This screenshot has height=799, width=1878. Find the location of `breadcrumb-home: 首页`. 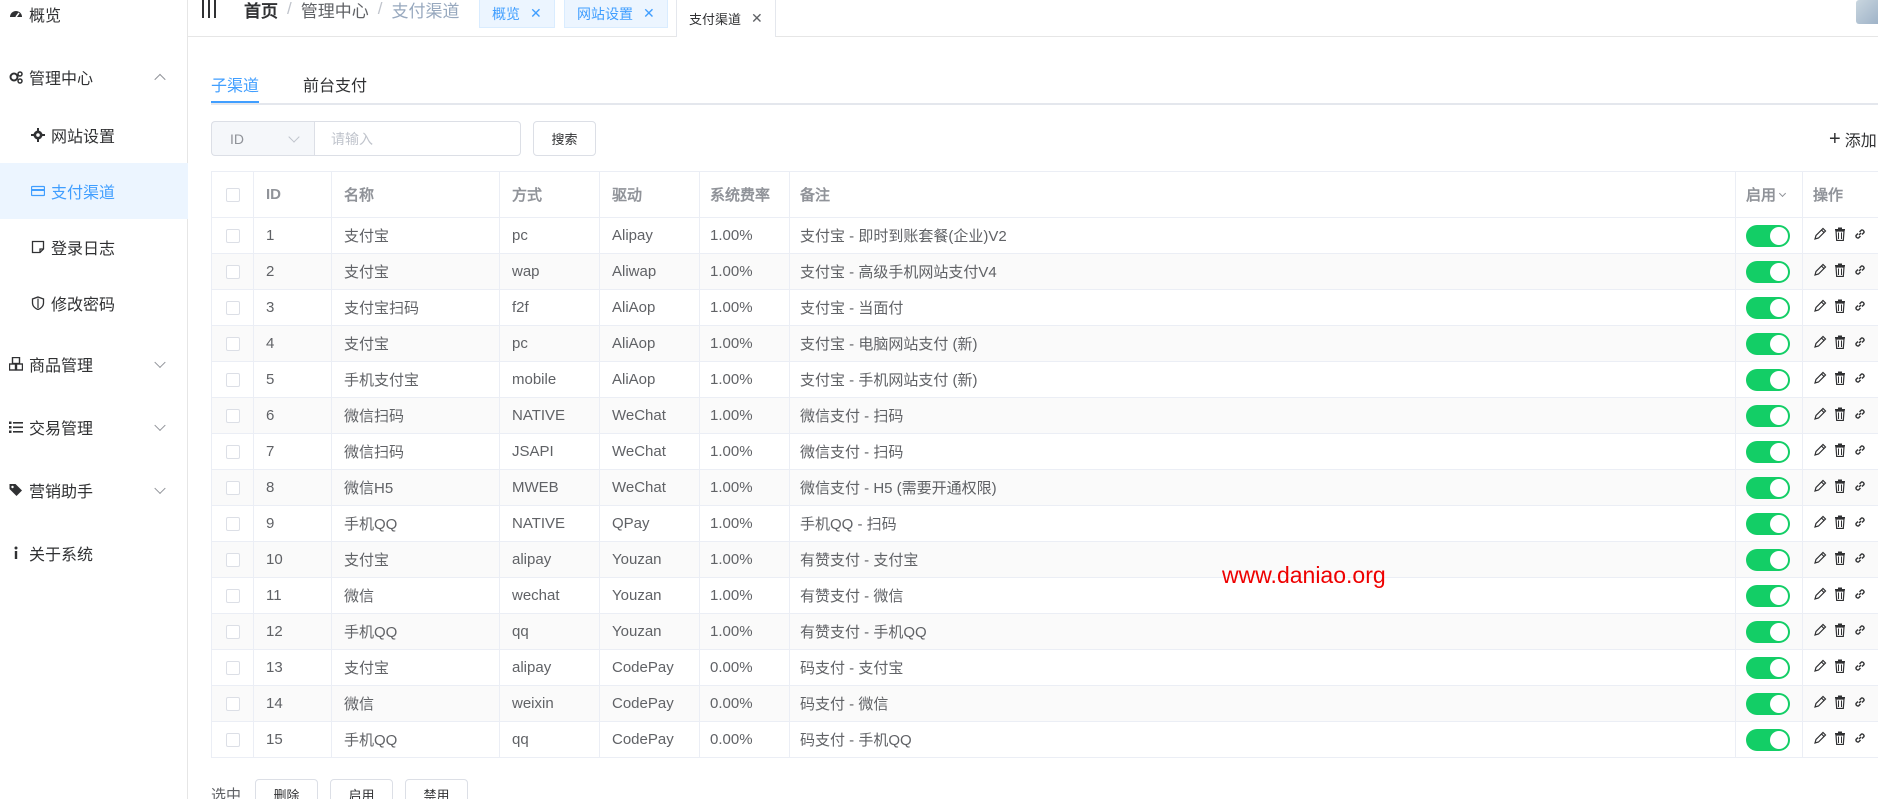

breadcrumb-home: 首页 is located at coordinates (261, 11).